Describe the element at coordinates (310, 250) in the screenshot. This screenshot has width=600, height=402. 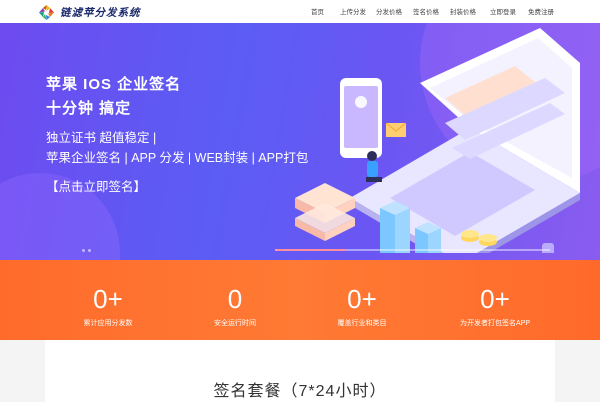
I see `slider-progress-active` at that location.